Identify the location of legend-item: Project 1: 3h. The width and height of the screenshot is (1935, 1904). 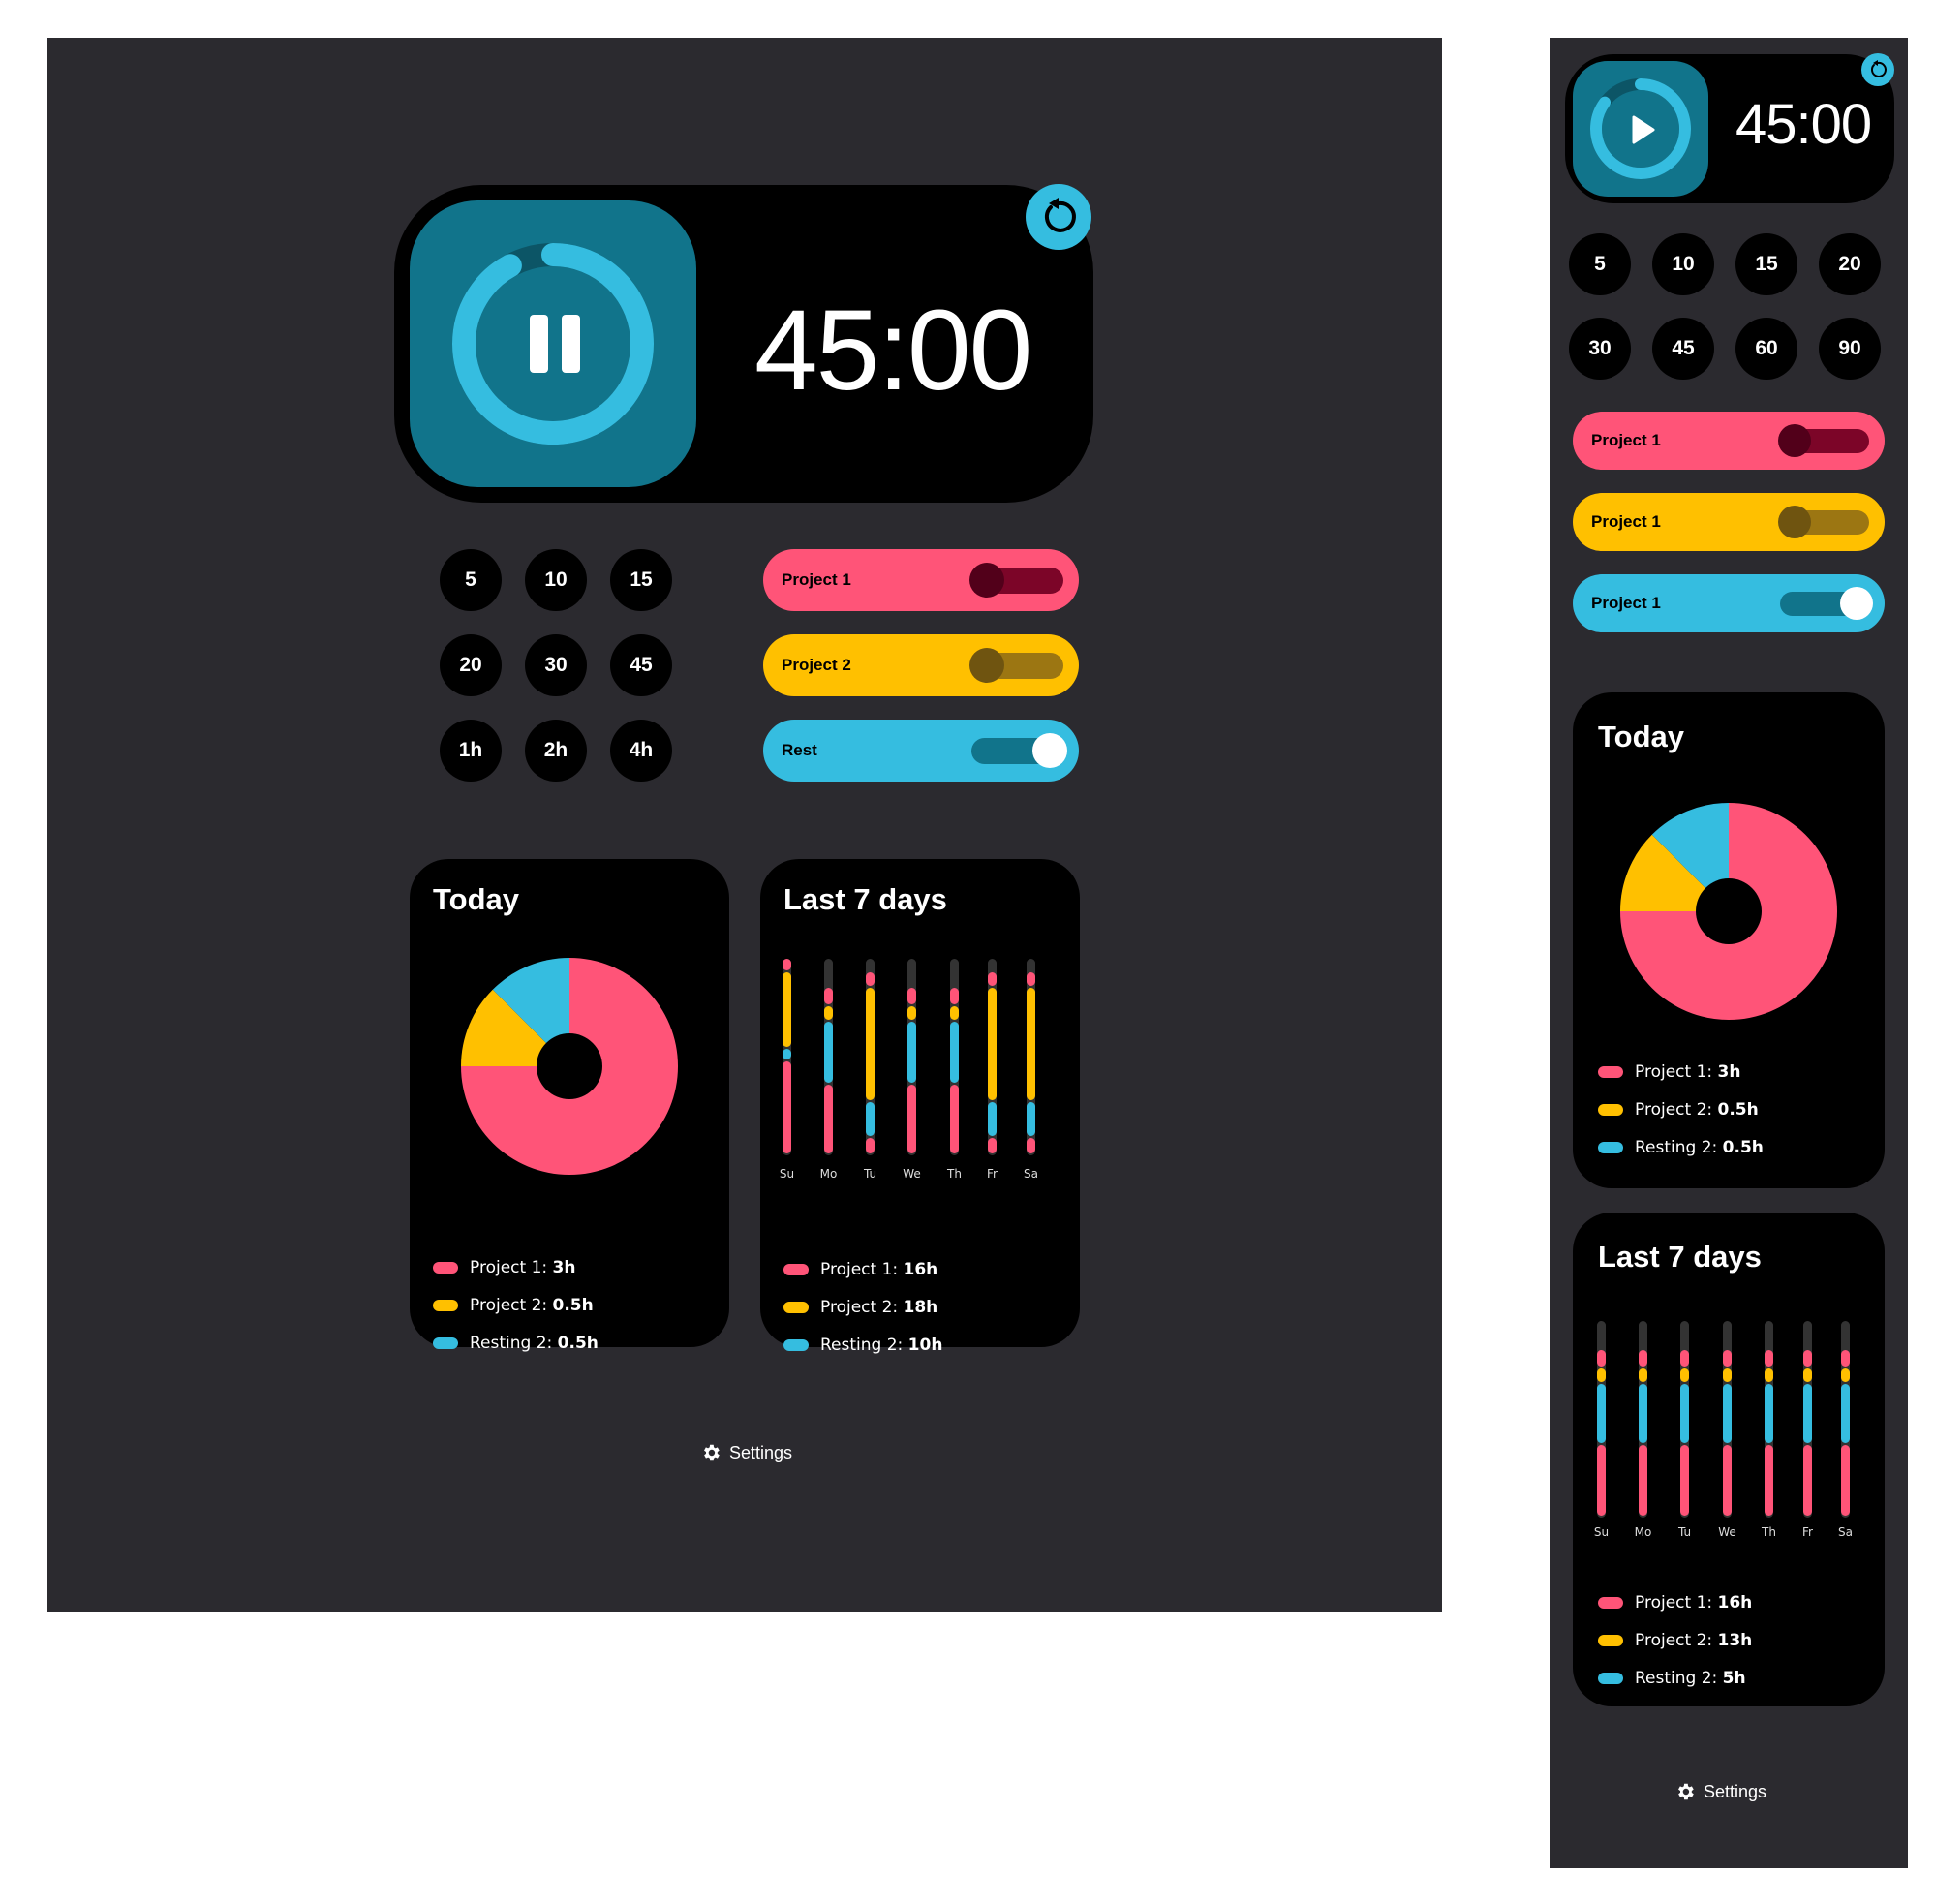
(1669, 1072).